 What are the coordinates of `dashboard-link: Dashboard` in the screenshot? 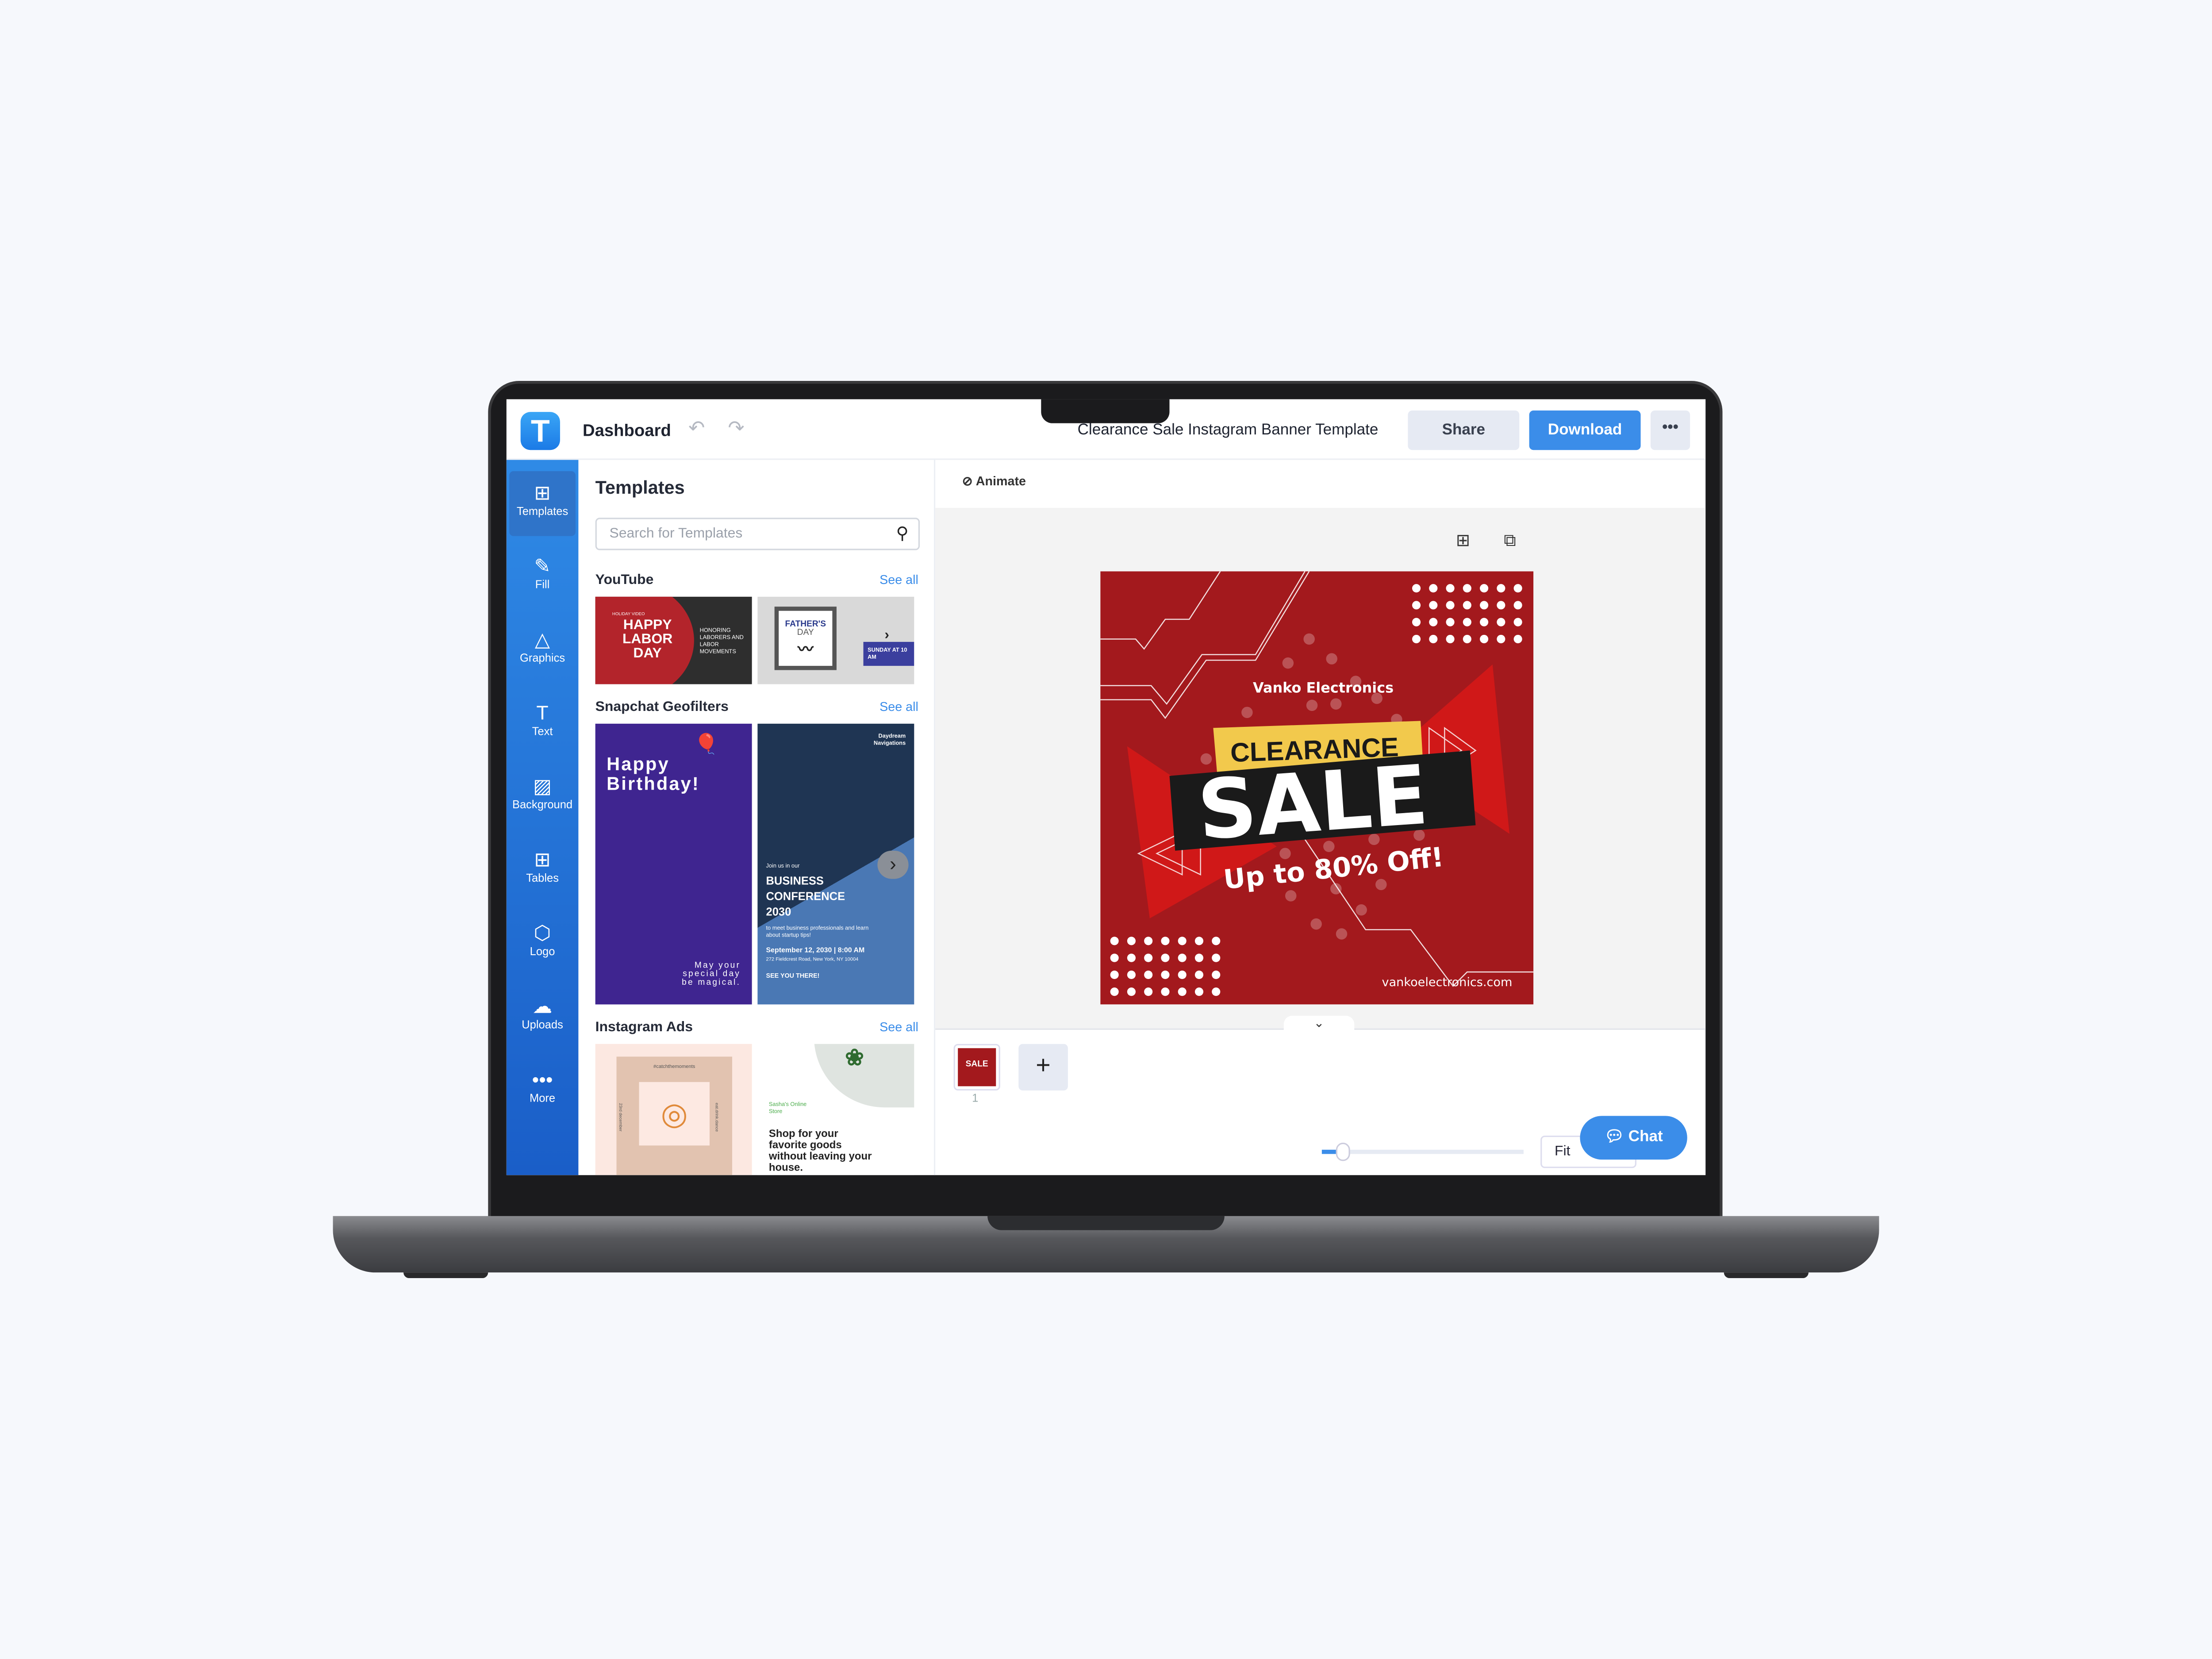 It's located at (627, 430).